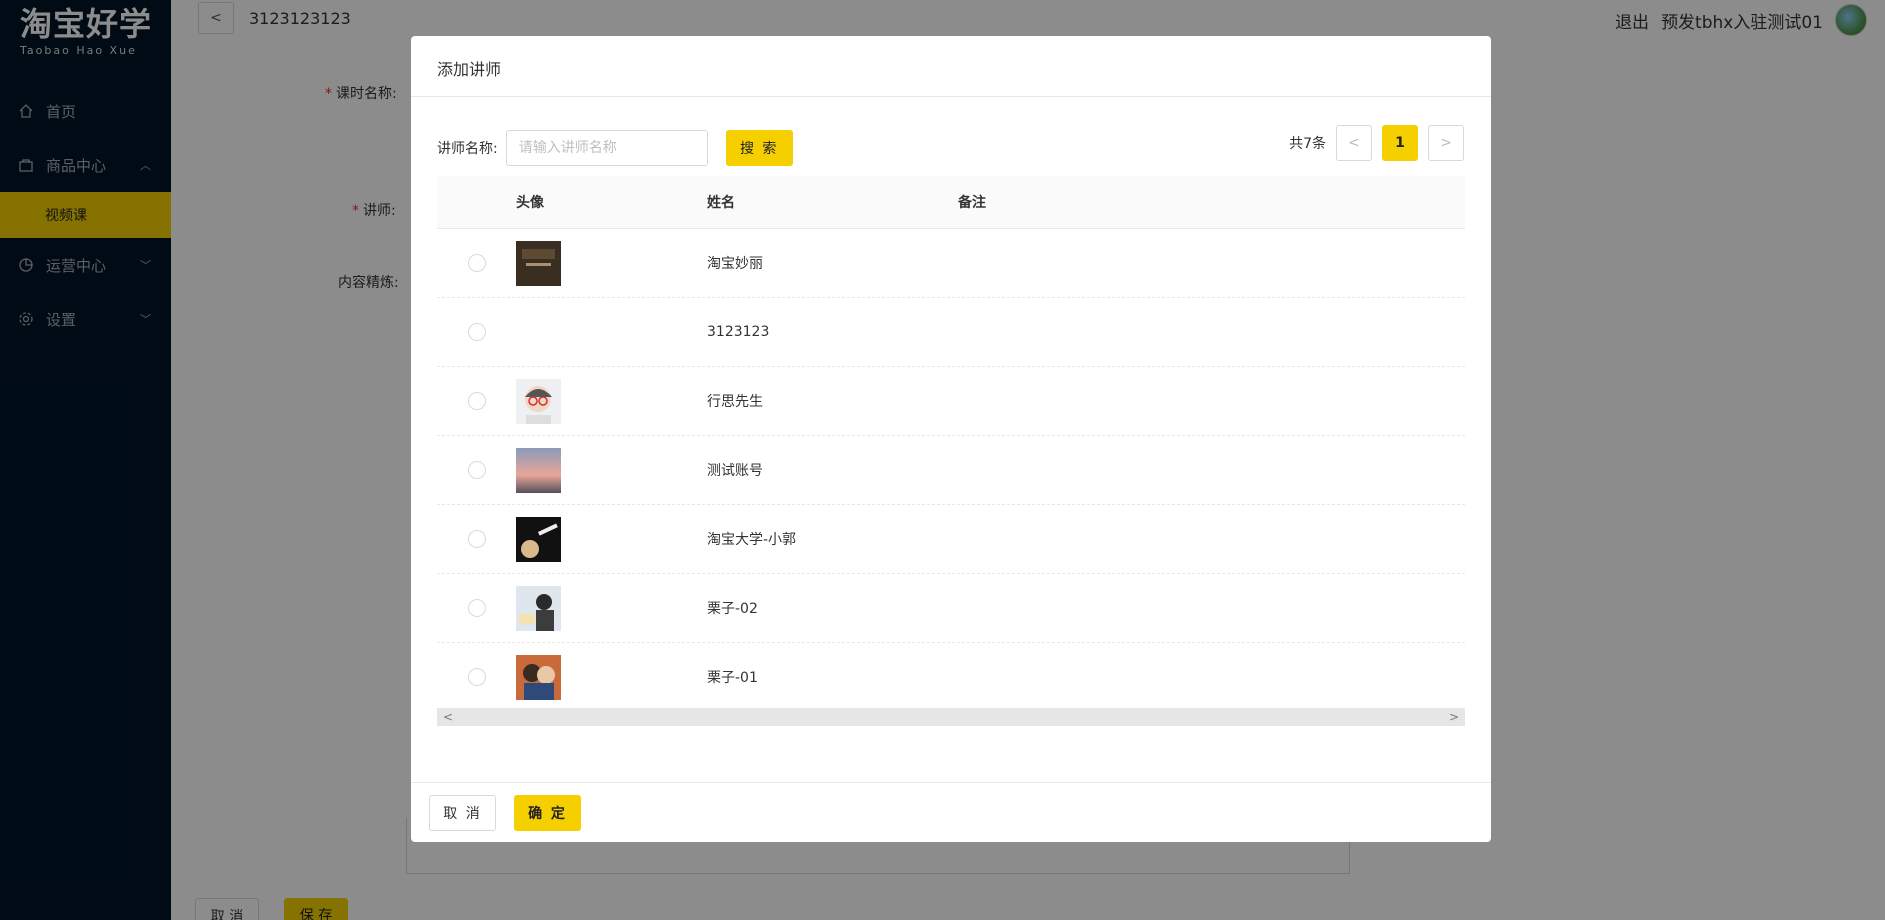 Image resolution: width=1885 pixels, height=920 pixels. I want to click on teacher-name: 栗子-02, so click(732, 609).